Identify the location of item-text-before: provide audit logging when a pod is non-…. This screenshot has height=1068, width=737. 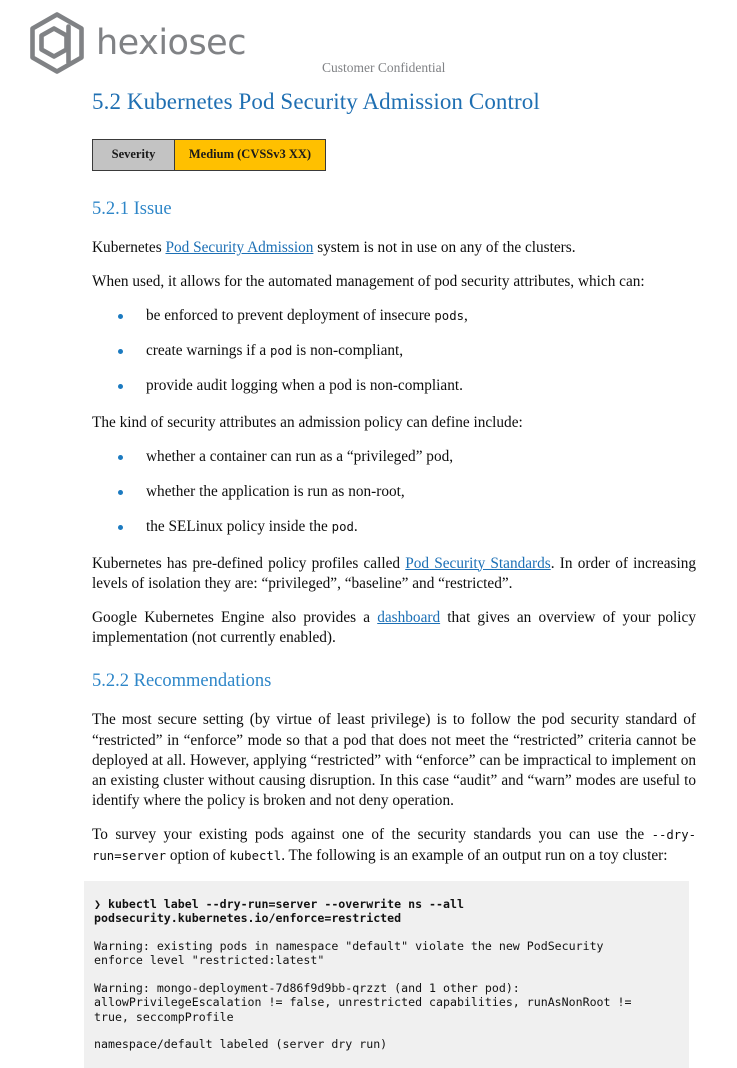
(304, 385).